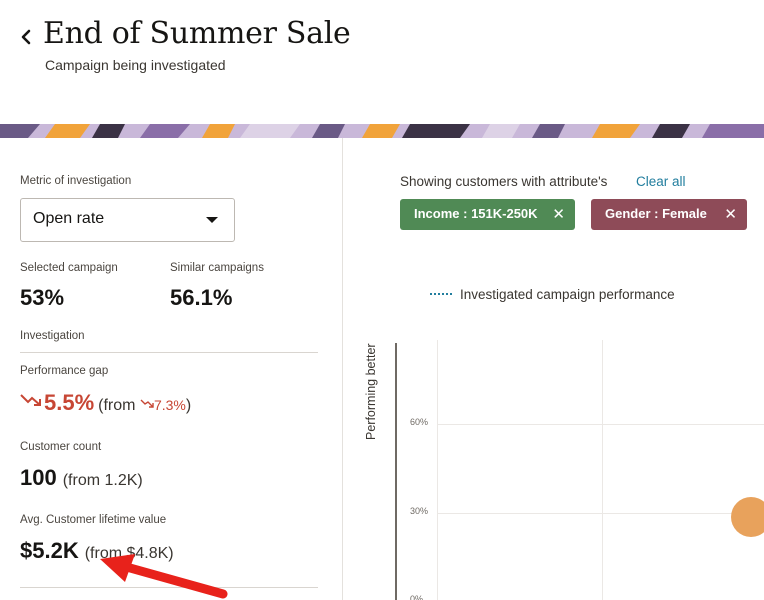  What do you see at coordinates (504, 181) in the screenshot?
I see `filter-description: Showing customers with attribute's` at bounding box center [504, 181].